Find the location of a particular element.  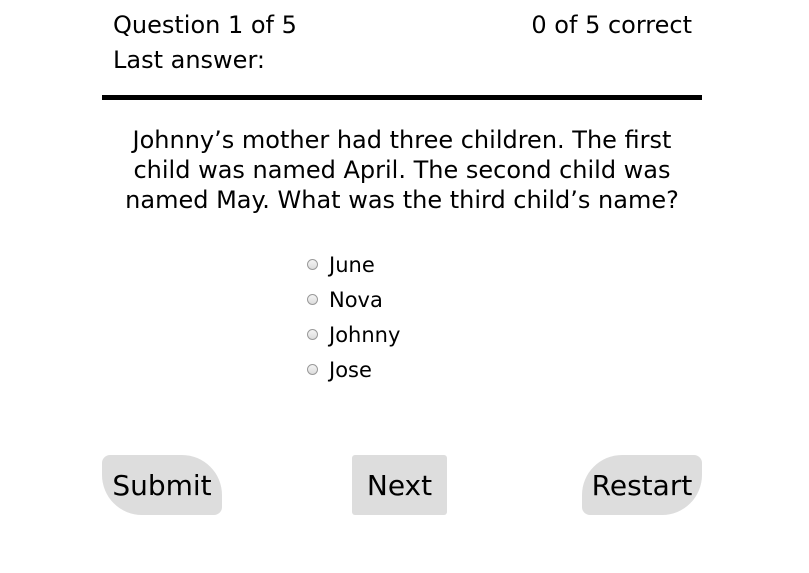

score-counter: 0 of 5 correct is located at coordinates (611, 25).